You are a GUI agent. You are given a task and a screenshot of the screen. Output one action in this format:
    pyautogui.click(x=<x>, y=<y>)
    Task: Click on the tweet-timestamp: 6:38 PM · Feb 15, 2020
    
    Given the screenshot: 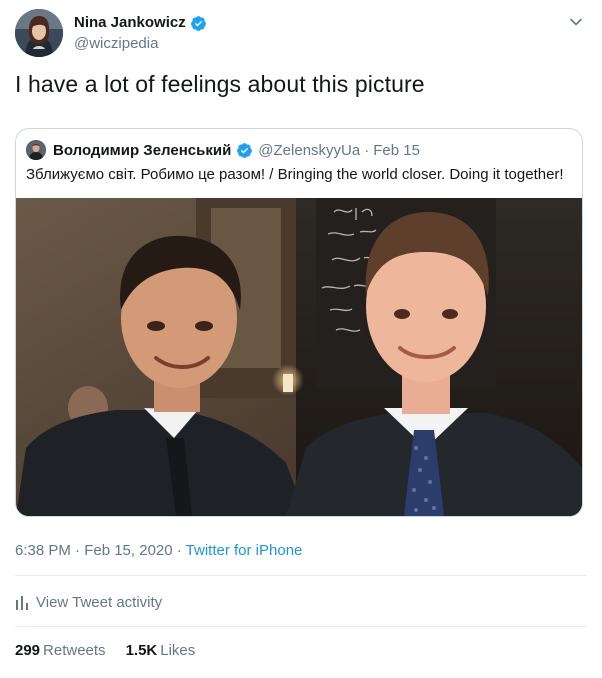 What is the action you would take?
    pyautogui.click(x=96, y=550)
    